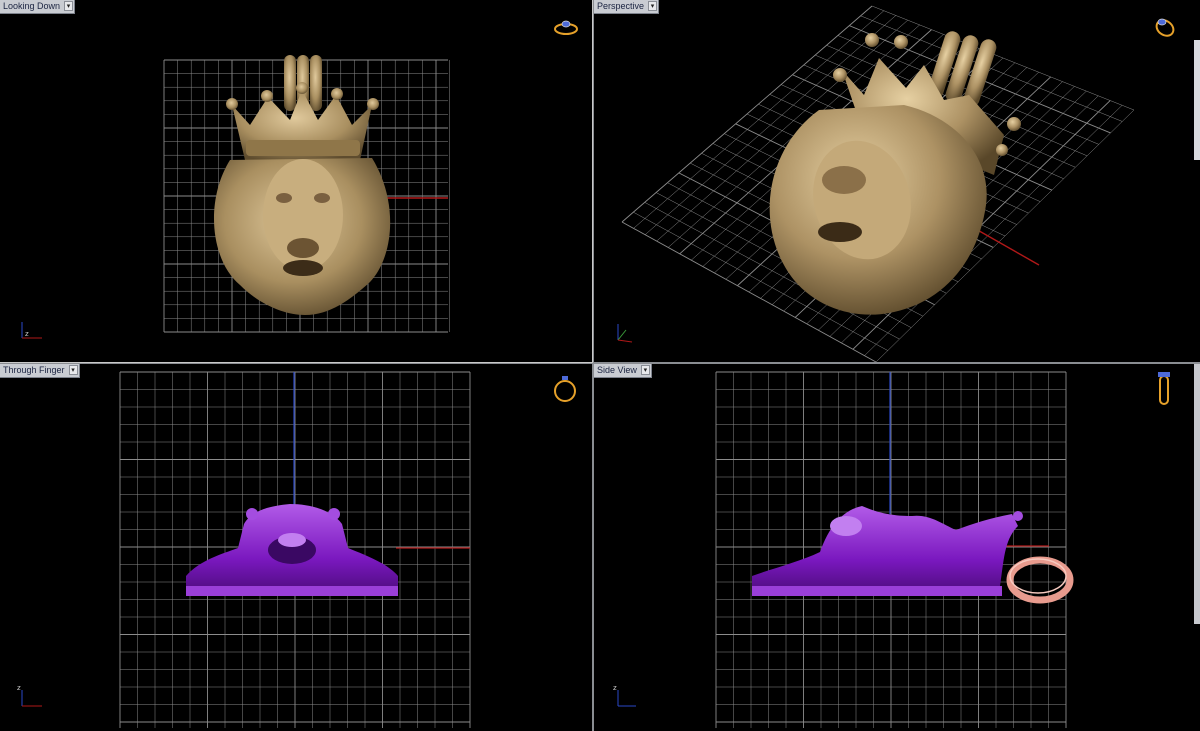  What do you see at coordinates (565, 388) in the screenshot?
I see `ring-front-icon` at bounding box center [565, 388].